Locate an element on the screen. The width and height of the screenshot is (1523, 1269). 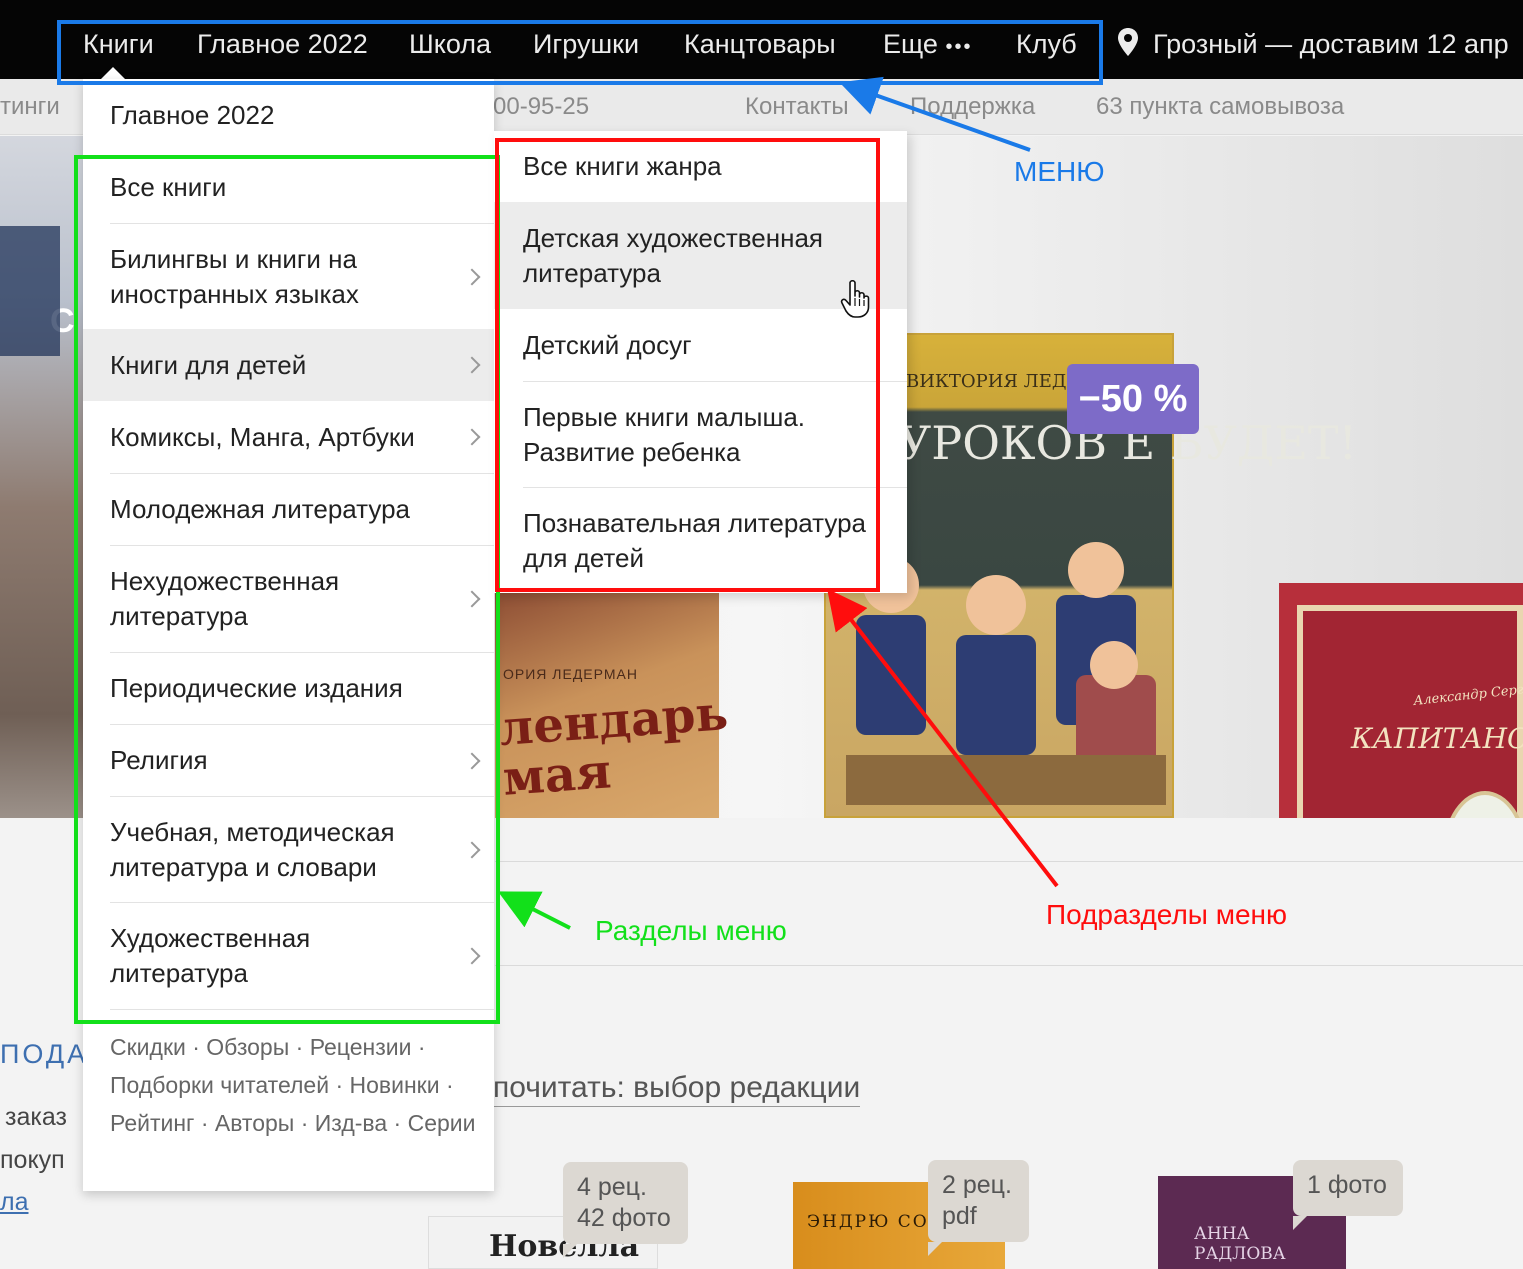
left-link-fragment: ла is located at coordinates (14, 1202).